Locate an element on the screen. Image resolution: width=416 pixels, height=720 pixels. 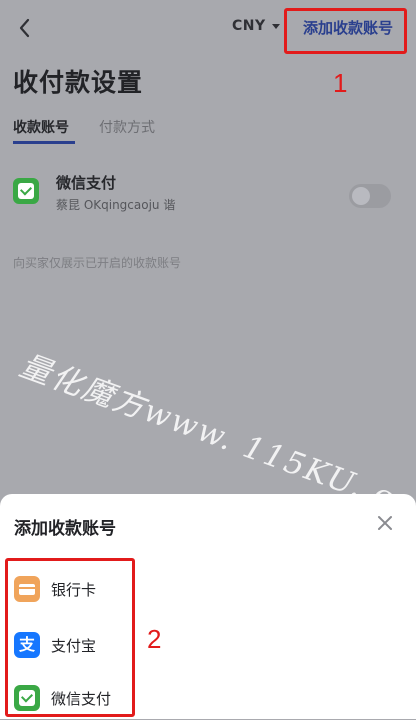
account-detail: 蔡昆 OKqingcaoju 谐 is located at coordinates (116, 205).